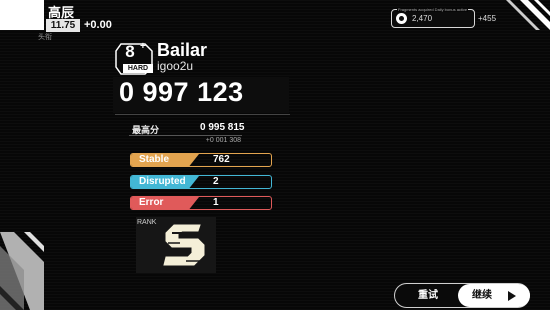 The height and width of the screenshot is (310, 550). What do you see at coordinates (216, 181) in the screenshot?
I see `judgement-count: 2` at bounding box center [216, 181].